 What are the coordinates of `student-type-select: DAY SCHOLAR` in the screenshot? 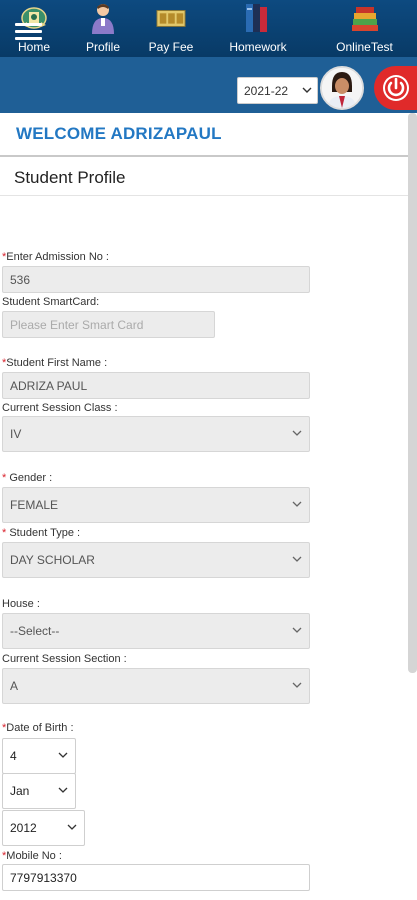 It's located at (156, 560).